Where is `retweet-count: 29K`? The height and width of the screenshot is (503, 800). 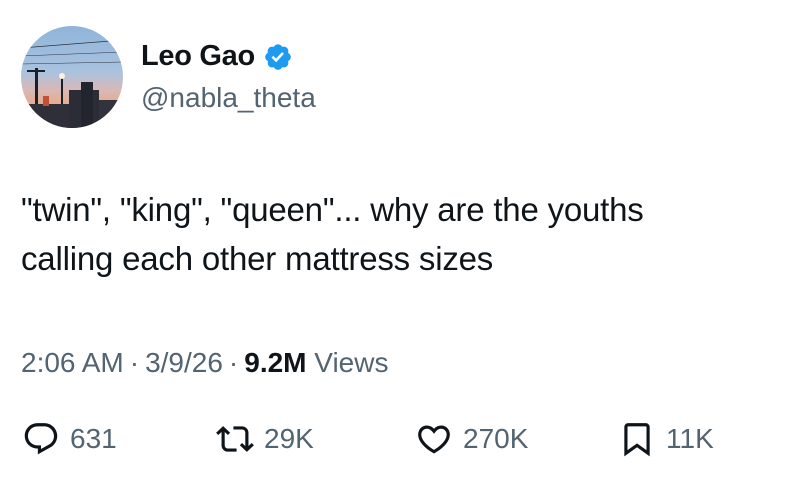 retweet-count: 29K is located at coordinates (289, 438).